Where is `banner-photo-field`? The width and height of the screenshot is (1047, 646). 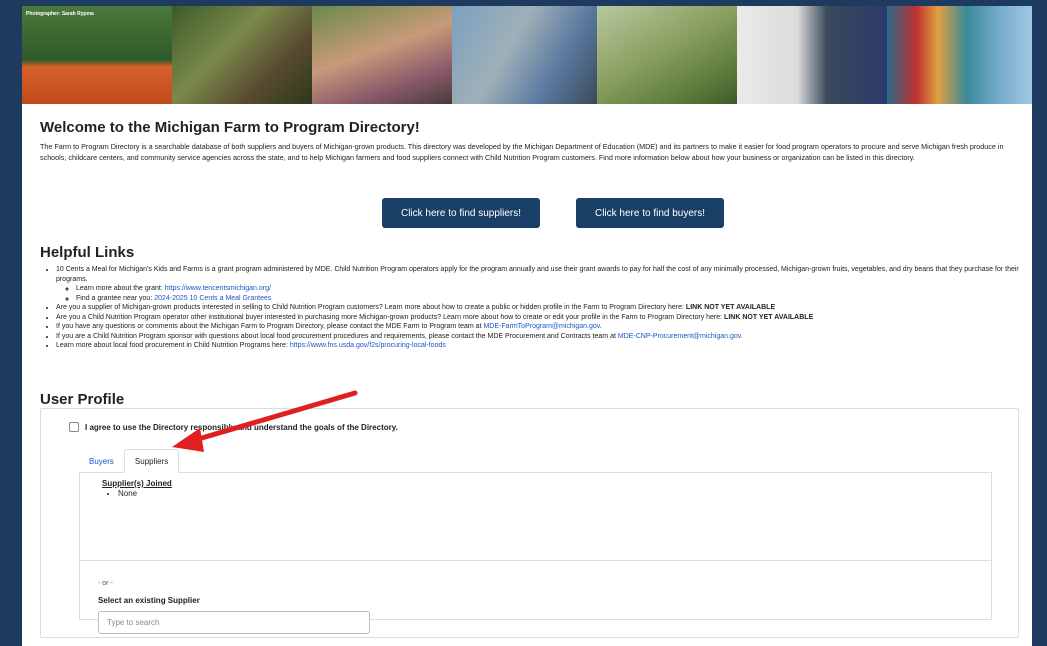 banner-photo-field is located at coordinates (242, 55).